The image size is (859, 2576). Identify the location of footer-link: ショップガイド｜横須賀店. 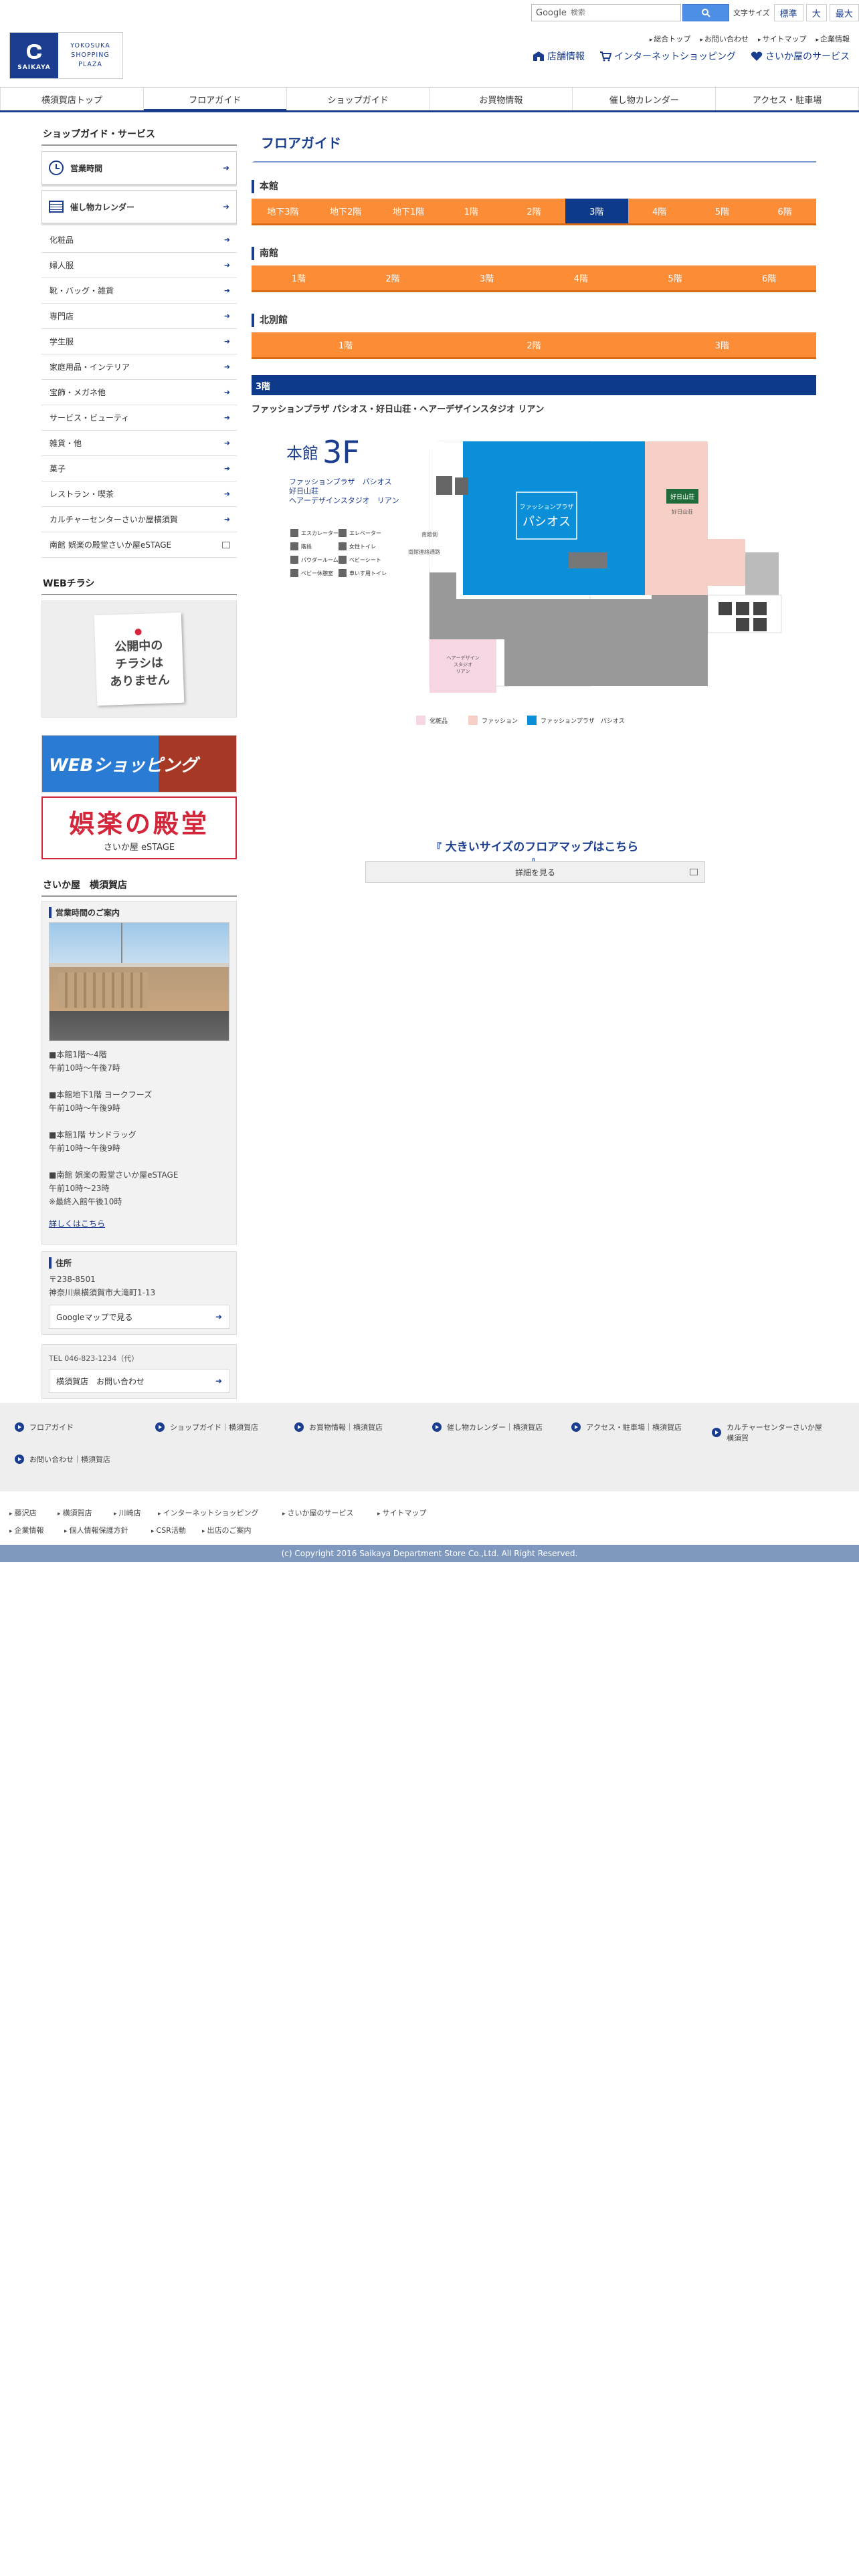
(207, 1427).